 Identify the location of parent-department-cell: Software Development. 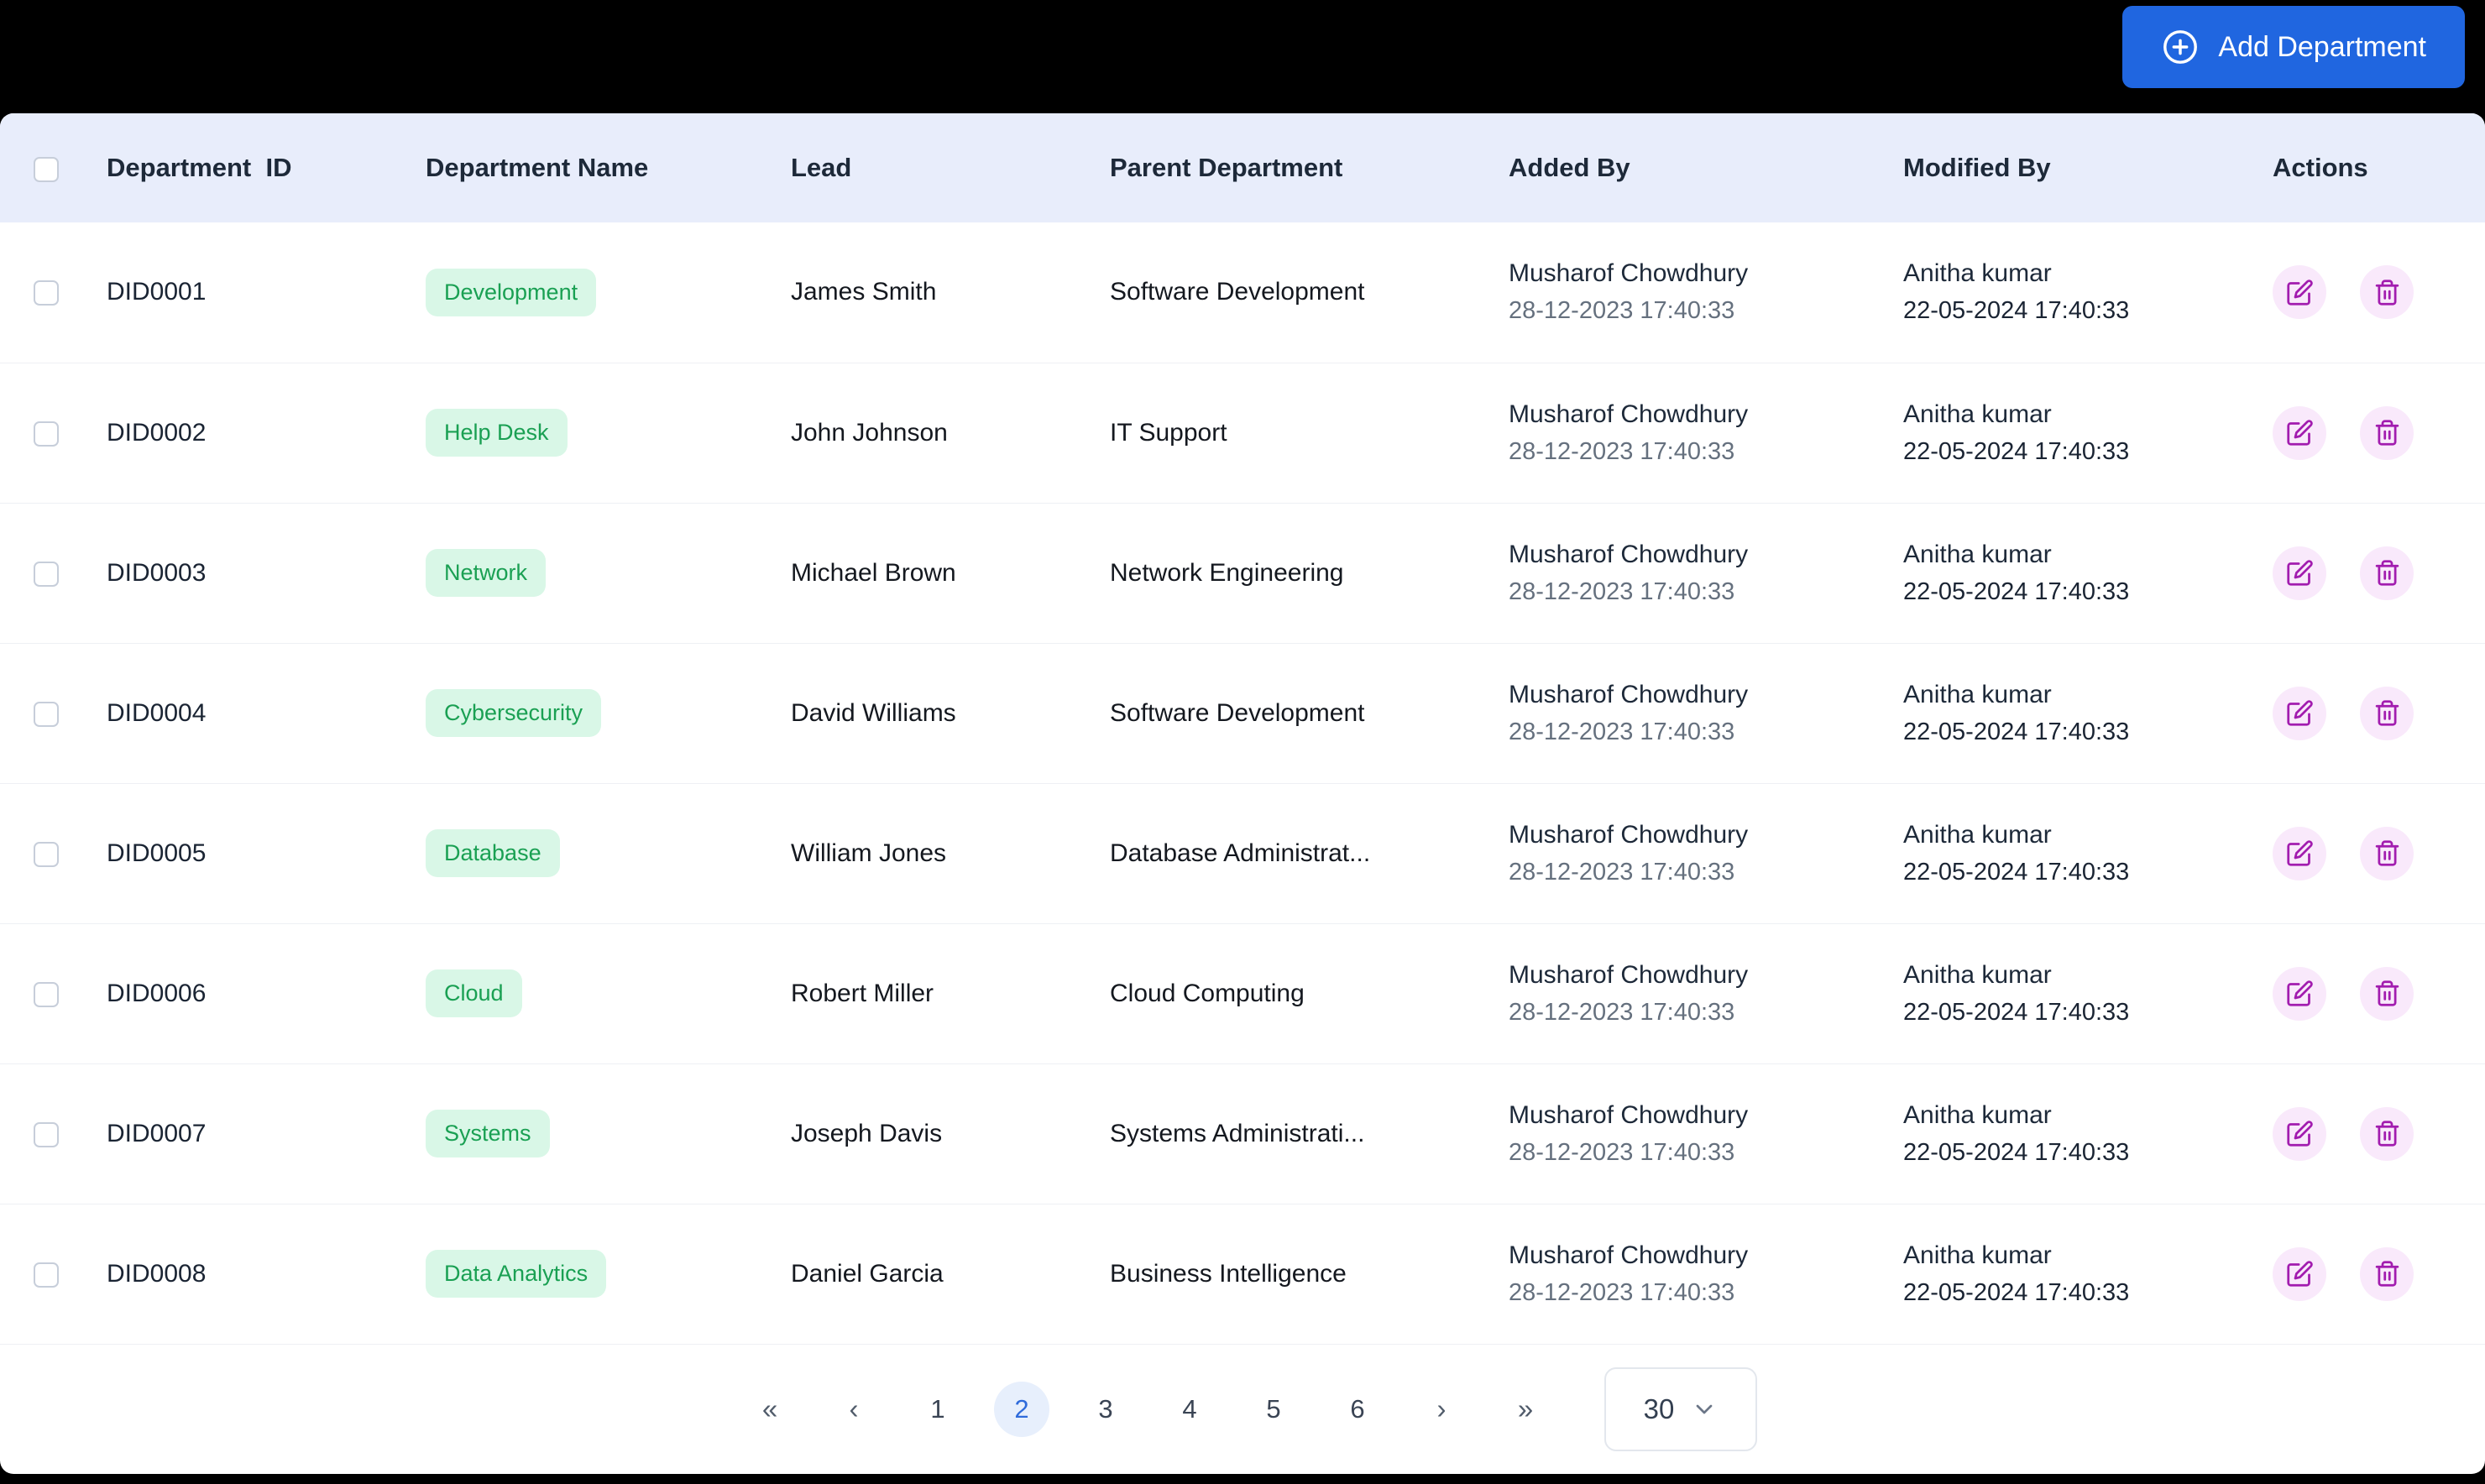
(1278, 292).